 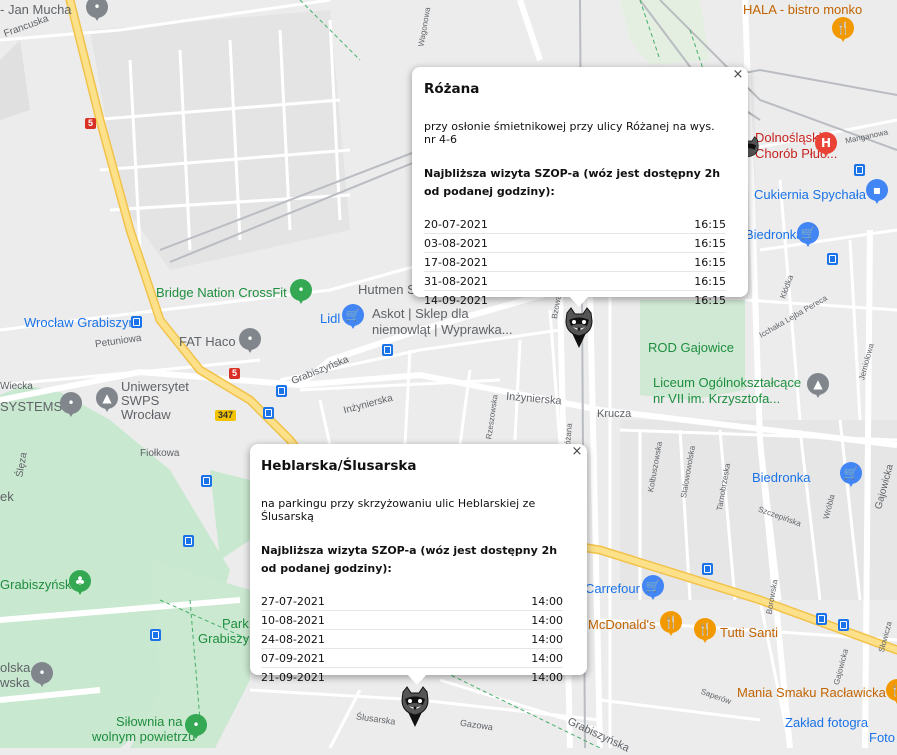 I want to click on poi-label-biedronka-top: Biedronka, so click(x=774, y=235).